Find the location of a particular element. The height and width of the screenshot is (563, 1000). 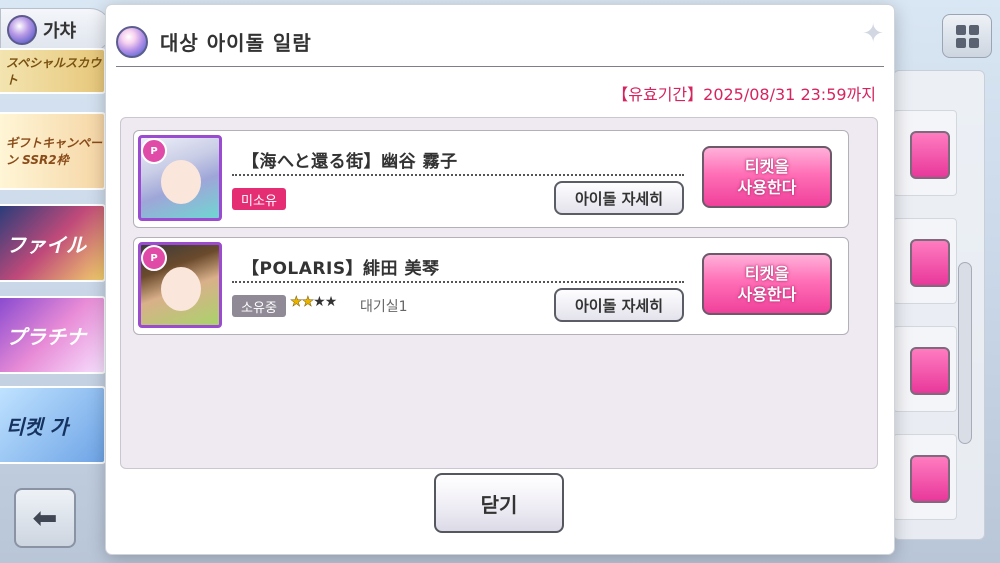

background-scrollbar is located at coordinates (965, 353).